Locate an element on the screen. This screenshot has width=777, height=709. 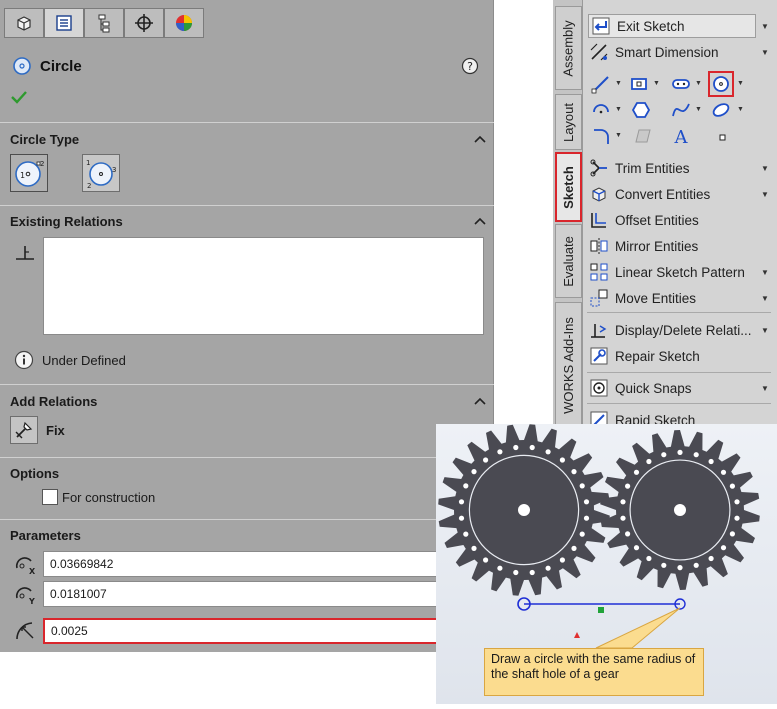
center-x-row: X is located at coordinates (248, 564).